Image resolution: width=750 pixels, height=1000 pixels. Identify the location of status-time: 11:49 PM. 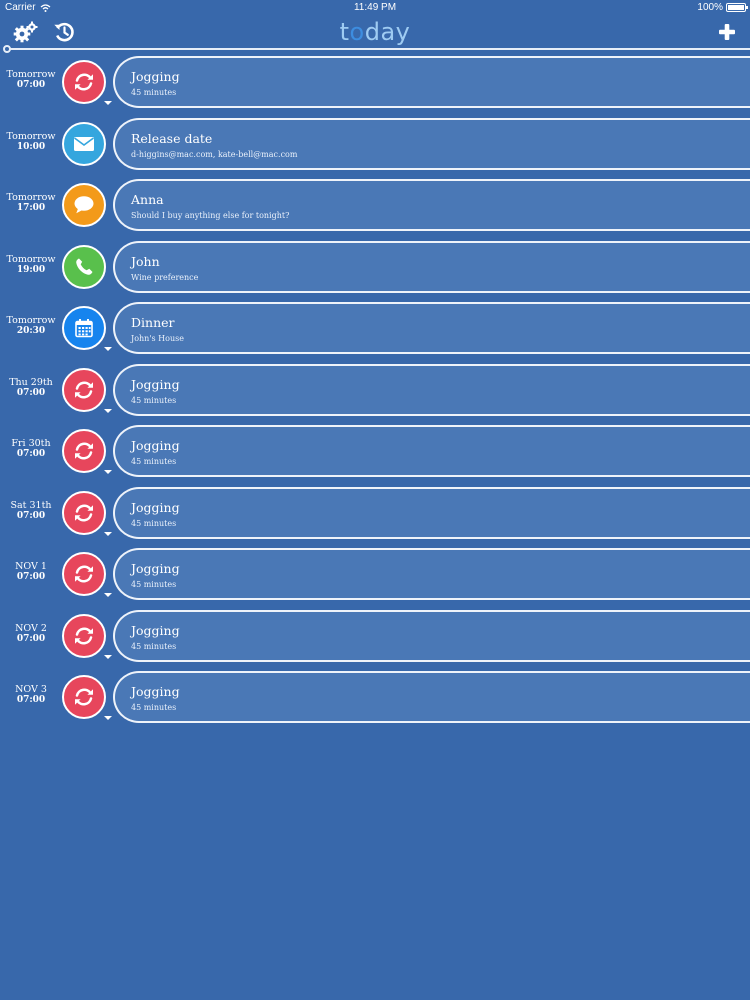
(375, 7).